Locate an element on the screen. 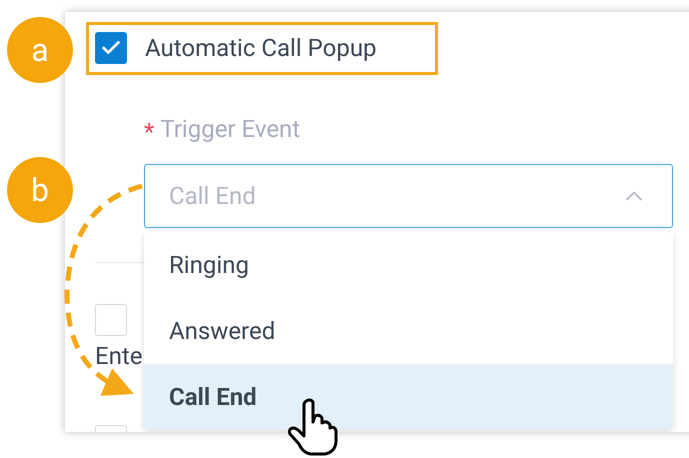 This screenshot has width=689, height=458. step-badge: b is located at coordinates (40, 190).